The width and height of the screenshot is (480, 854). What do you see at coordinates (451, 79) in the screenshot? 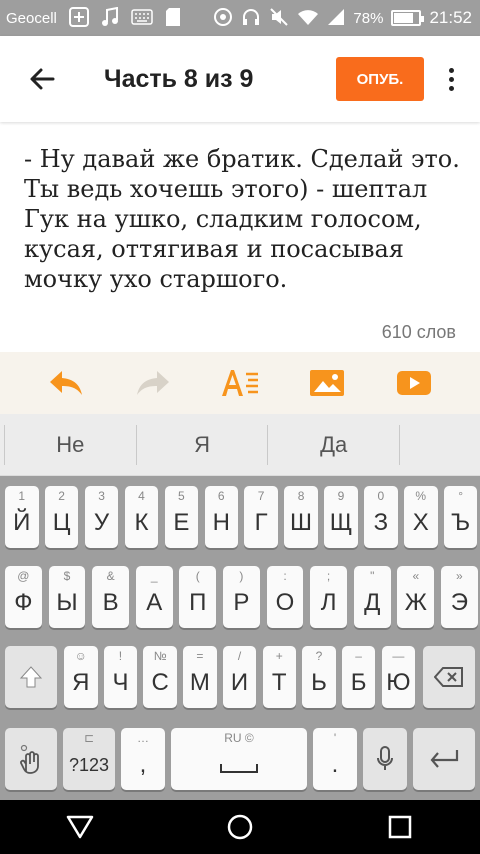
I see `more-options-icon` at bounding box center [451, 79].